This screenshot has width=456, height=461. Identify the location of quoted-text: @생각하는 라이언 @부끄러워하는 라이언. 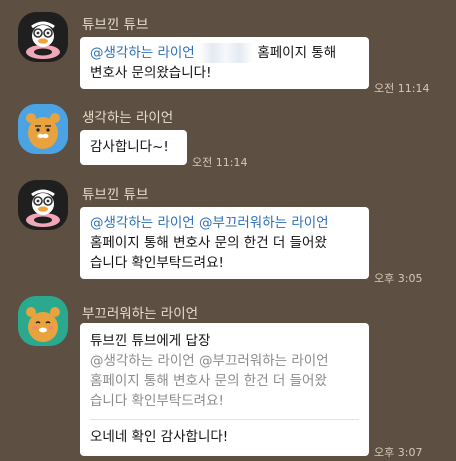
(209, 361).